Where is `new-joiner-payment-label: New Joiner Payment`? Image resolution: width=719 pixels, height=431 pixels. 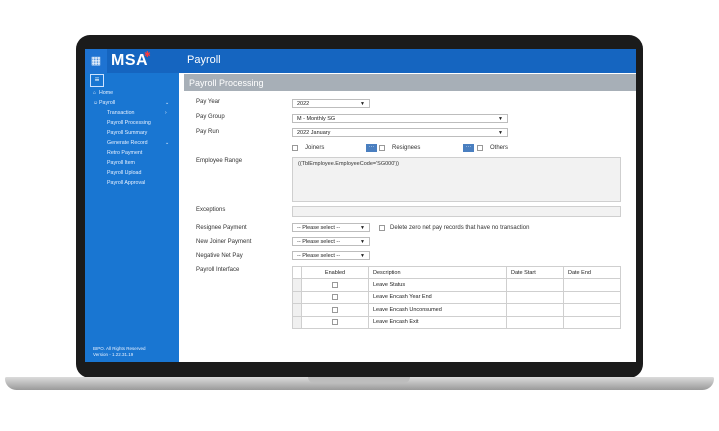
new-joiner-payment-label: New Joiner Payment is located at coordinates (224, 242).